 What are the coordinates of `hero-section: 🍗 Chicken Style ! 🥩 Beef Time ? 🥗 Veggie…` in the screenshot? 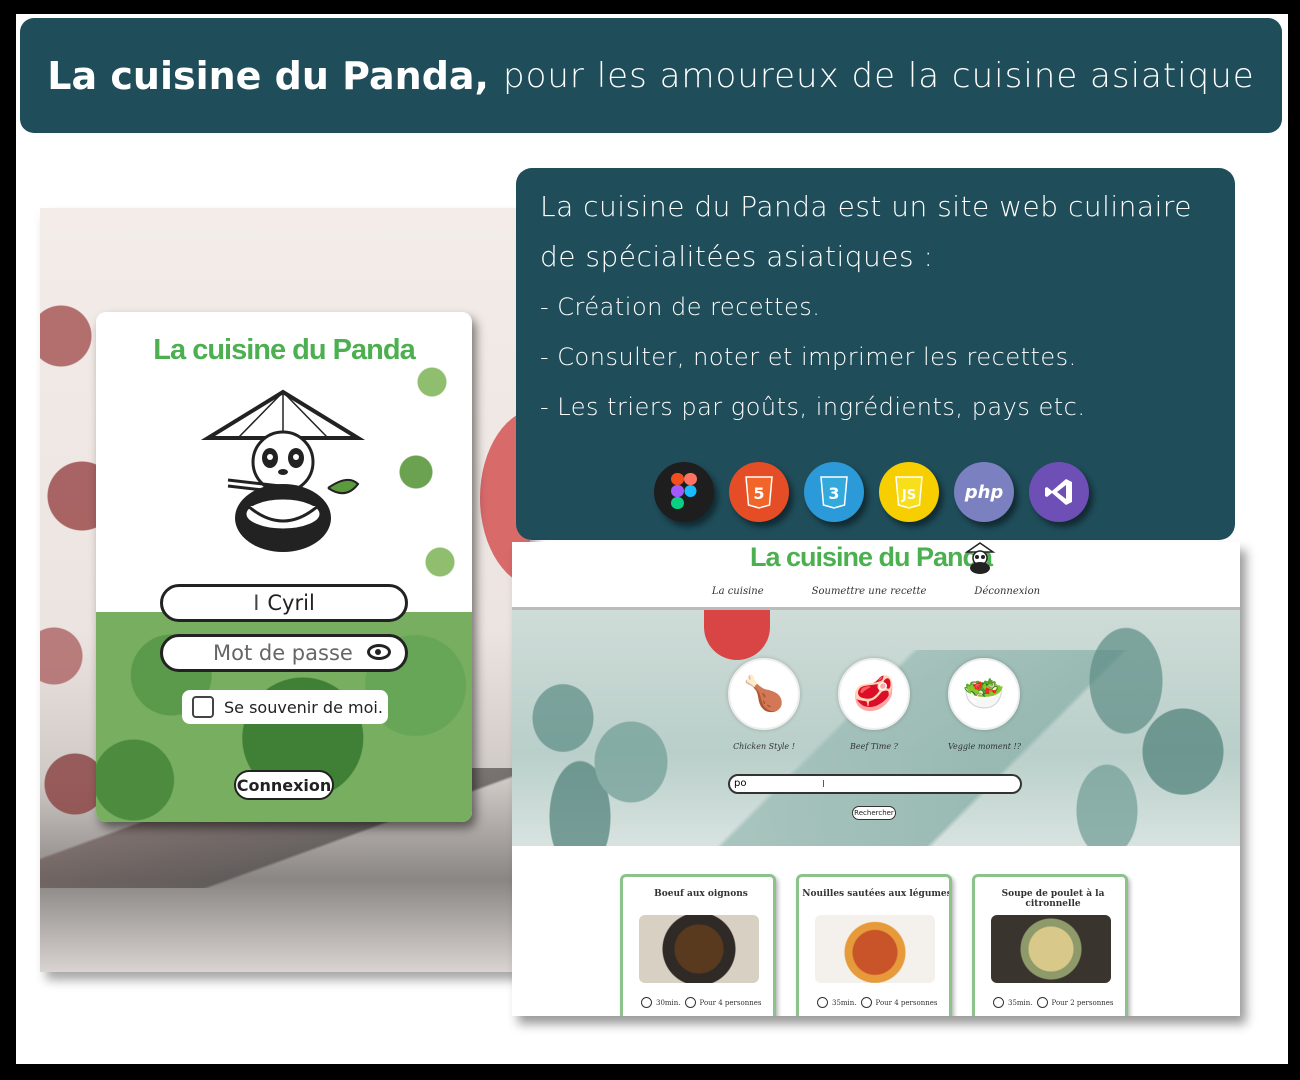 It's located at (876, 728).